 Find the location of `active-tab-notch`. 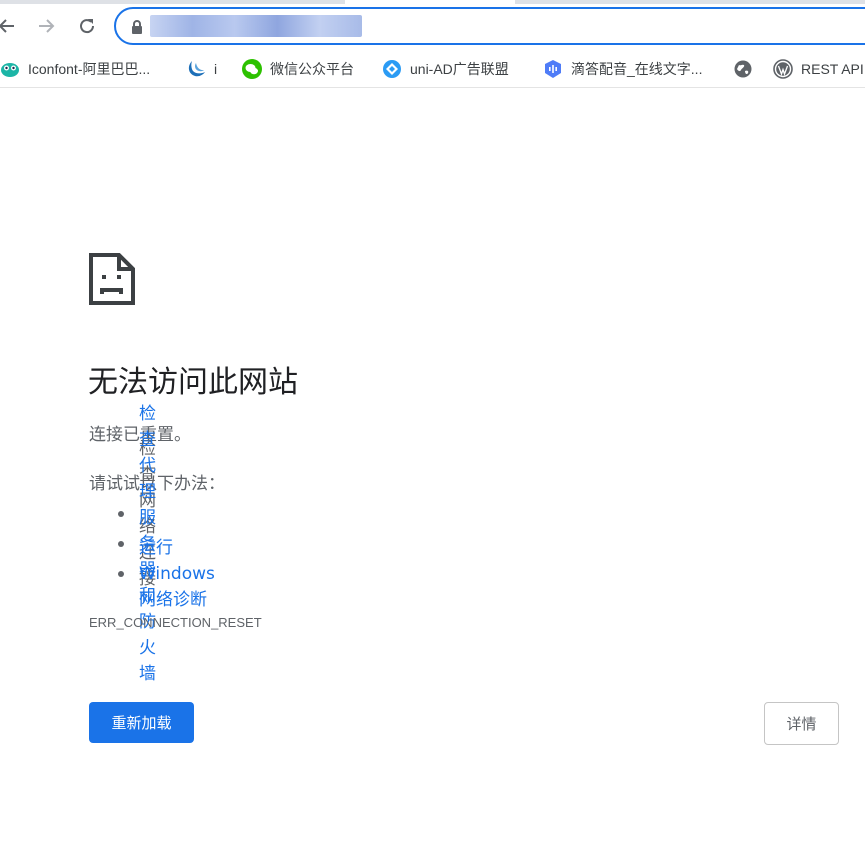

active-tab-notch is located at coordinates (430, 2).